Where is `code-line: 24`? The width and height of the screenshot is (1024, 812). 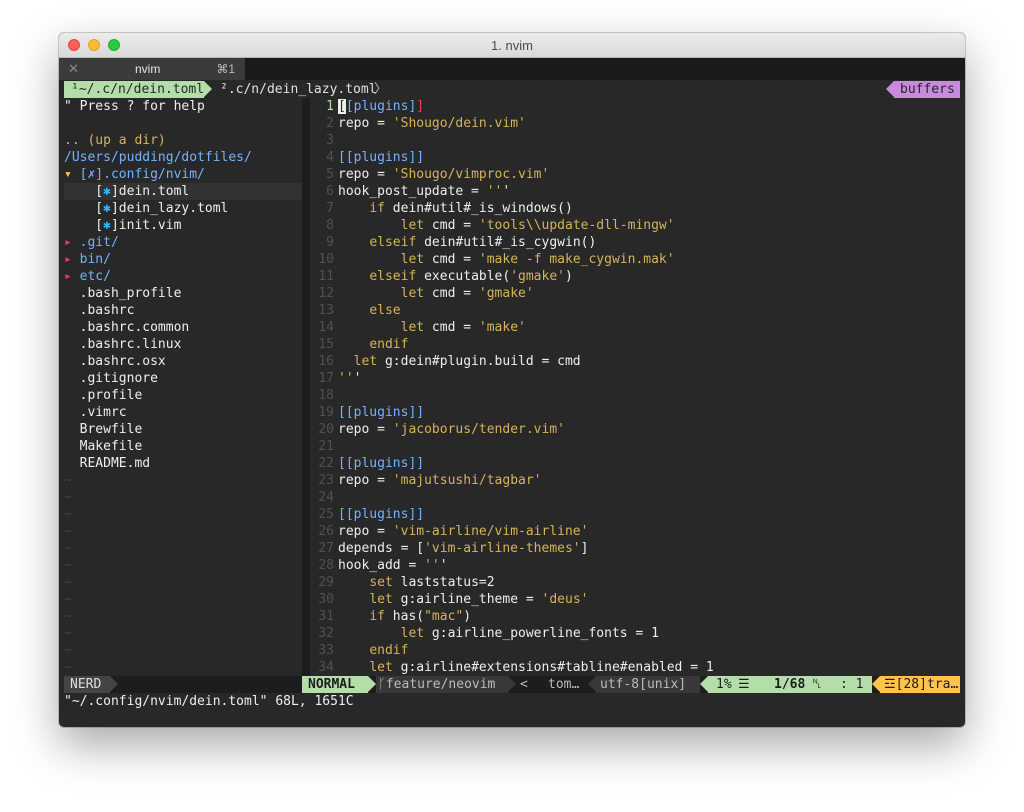 code-line: 24 is located at coordinates (635, 497).